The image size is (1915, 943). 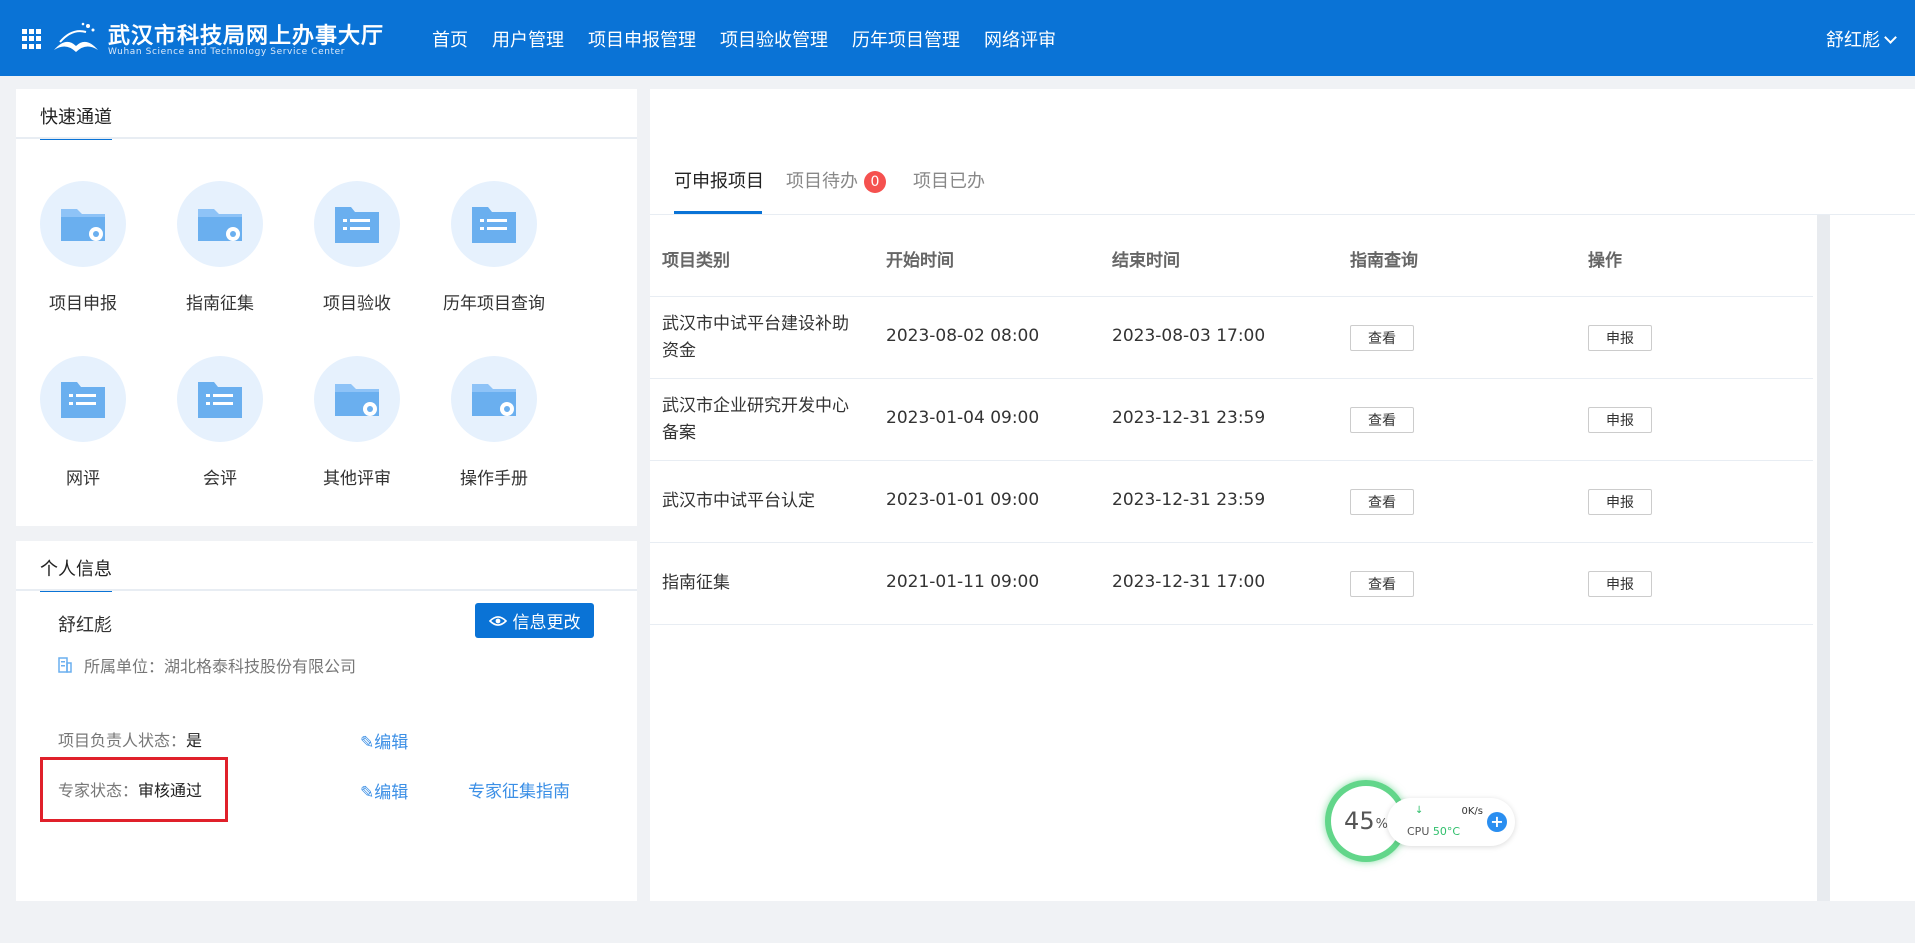 What do you see at coordinates (1605, 261) in the screenshot?
I see `col-action: 操作` at bounding box center [1605, 261].